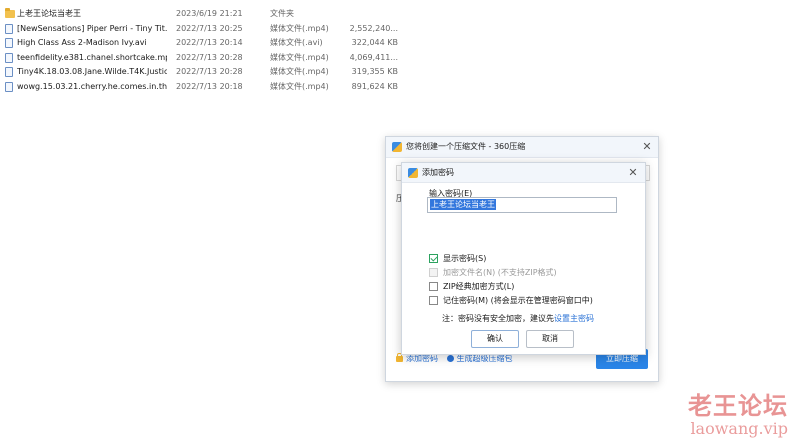 Image resolution: width=800 pixels, height=444 pixels. Describe the element at coordinates (422, 358) in the screenshot. I see `add-password-link: 添加密码` at that location.